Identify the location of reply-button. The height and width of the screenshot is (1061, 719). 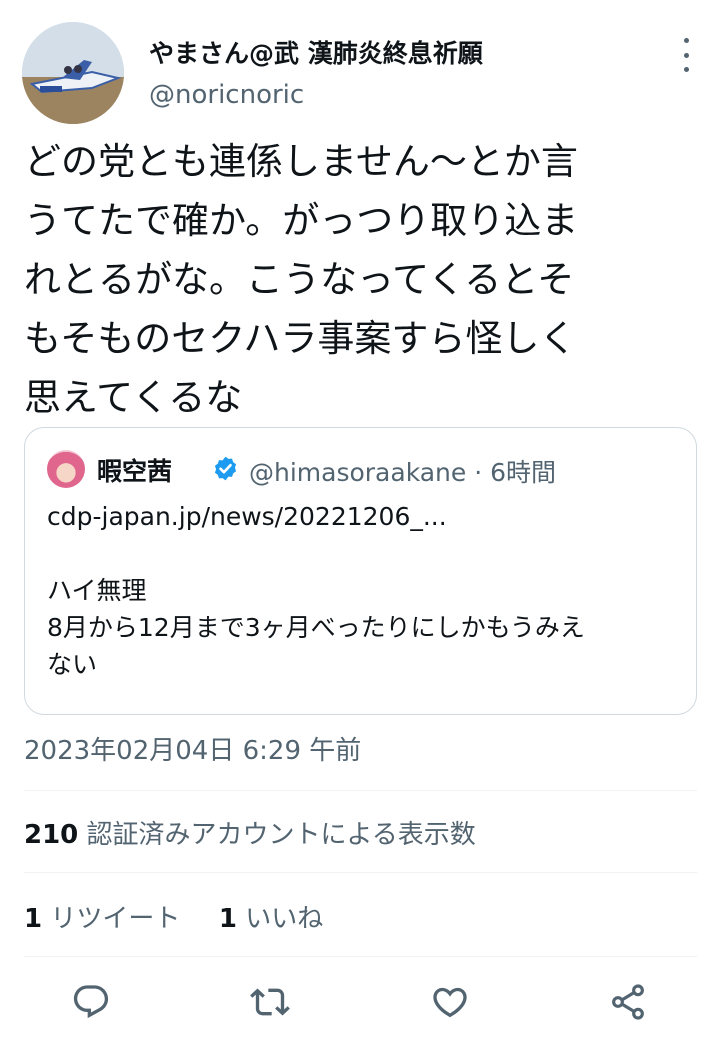
(91, 1002).